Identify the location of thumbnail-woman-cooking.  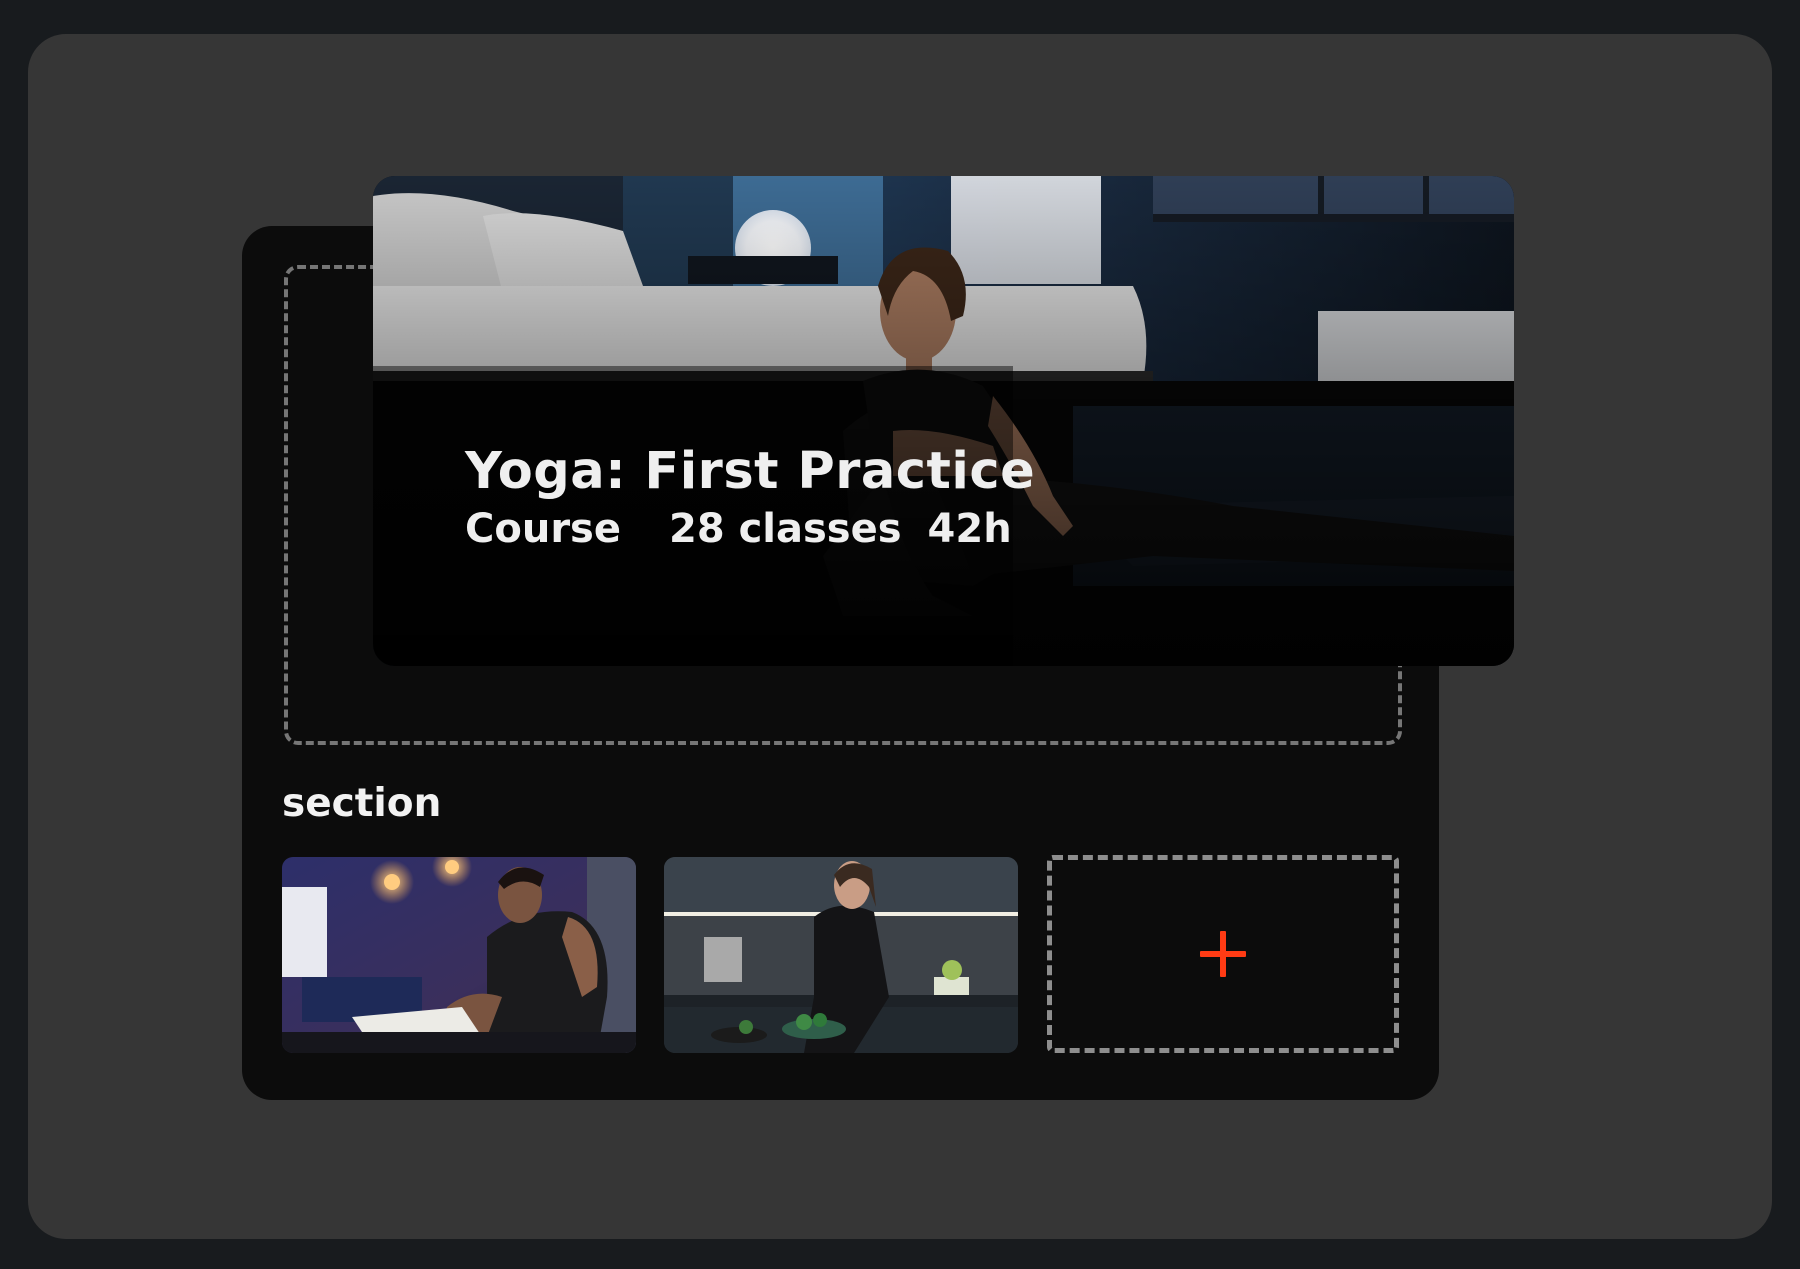
(841, 955).